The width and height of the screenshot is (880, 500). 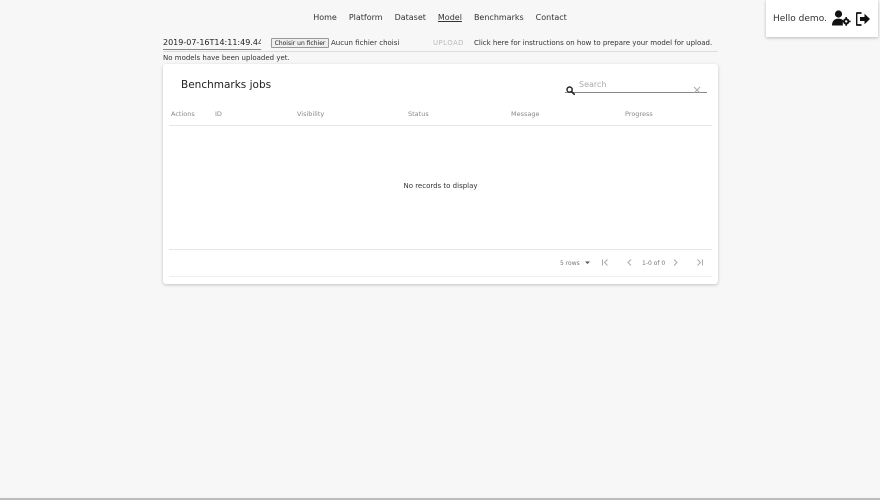 I want to click on page-range-text: 1-0 of 0, so click(x=654, y=263).